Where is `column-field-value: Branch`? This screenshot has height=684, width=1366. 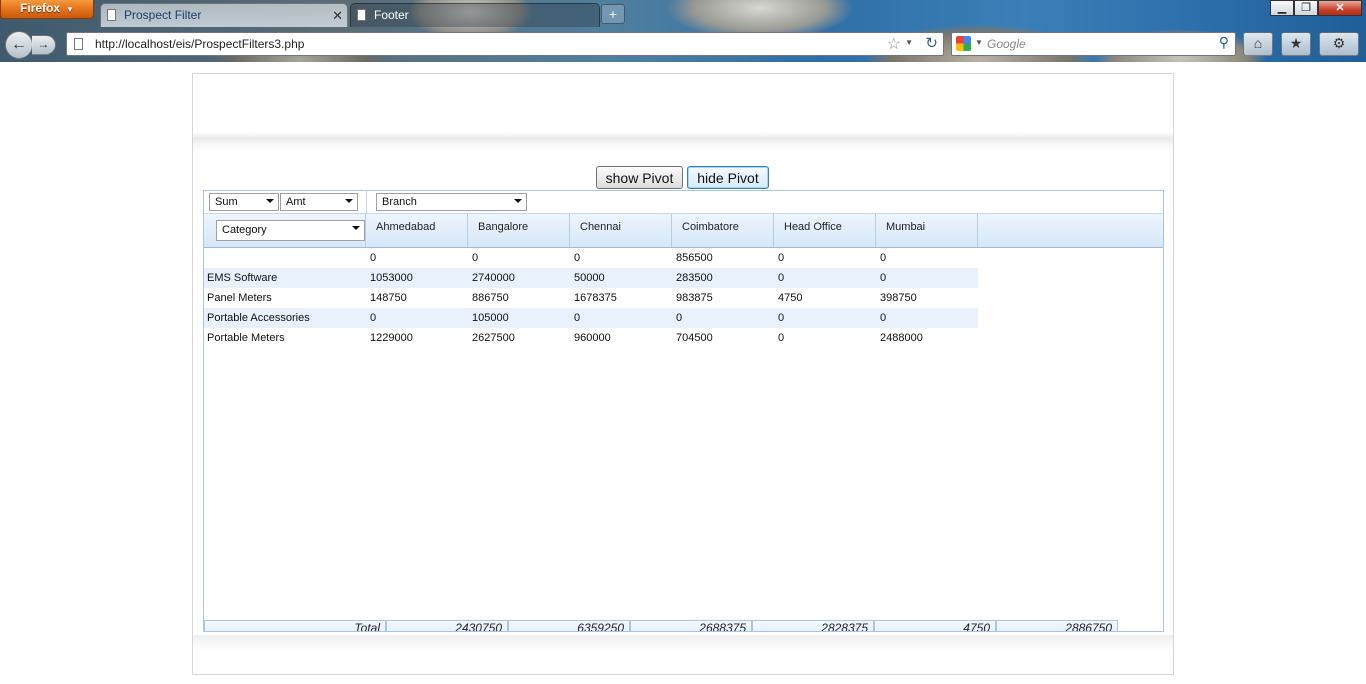 column-field-value: Branch is located at coordinates (399, 202).